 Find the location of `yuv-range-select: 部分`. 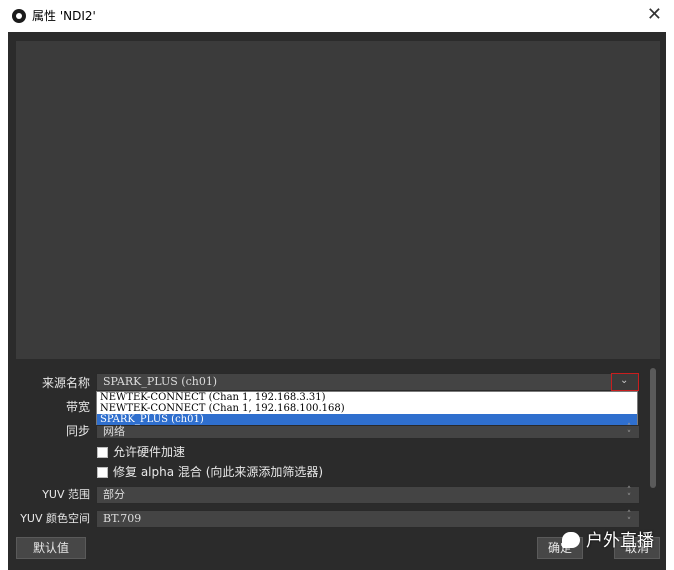

yuv-range-select: 部分 is located at coordinates (368, 495).